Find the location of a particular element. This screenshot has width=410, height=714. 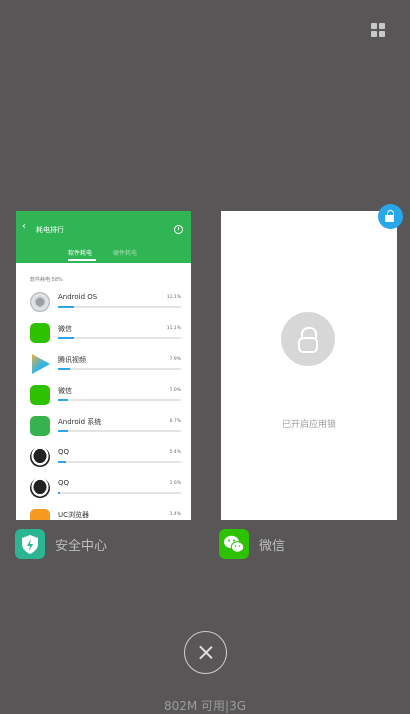

battery-row-app-name: Android OS is located at coordinates (78, 297).